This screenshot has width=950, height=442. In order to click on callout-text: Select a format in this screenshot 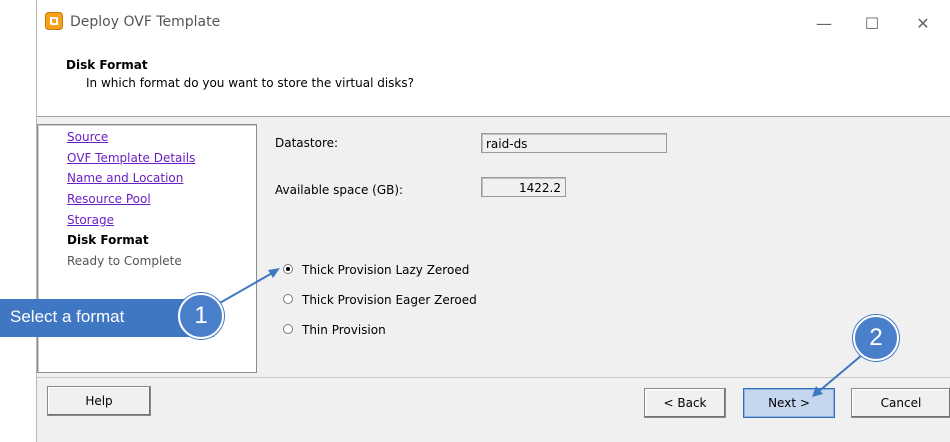, I will do `click(67, 316)`.